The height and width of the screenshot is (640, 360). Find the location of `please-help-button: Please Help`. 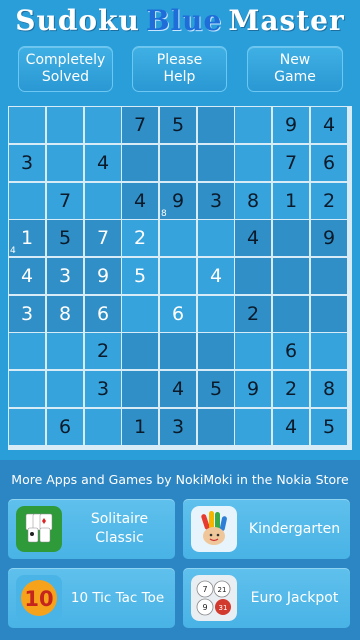

please-help-button: Please Help is located at coordinates (179, 69).